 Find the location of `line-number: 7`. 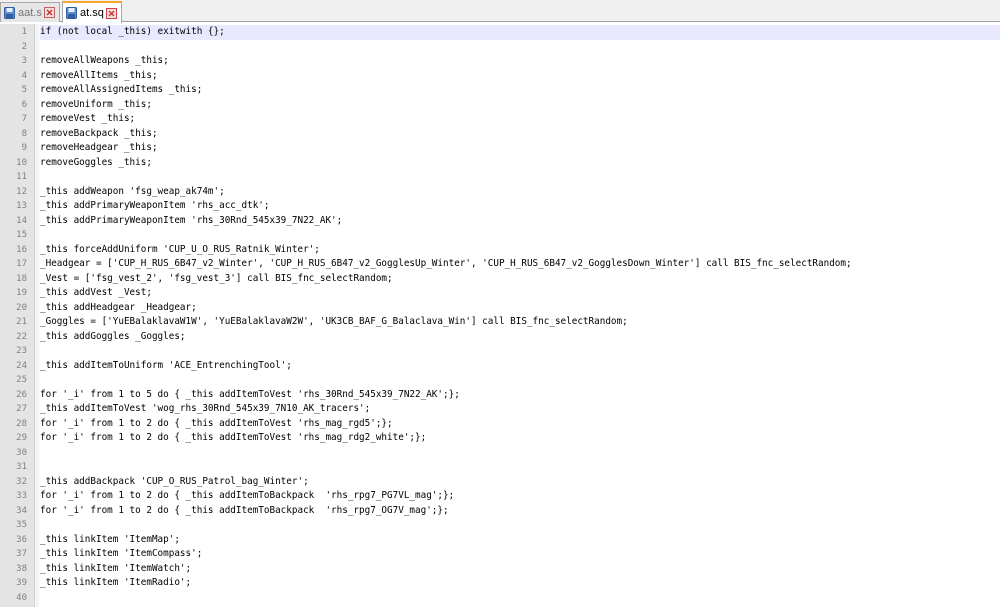

line-number: 7 is located at coordinates (24, 119).